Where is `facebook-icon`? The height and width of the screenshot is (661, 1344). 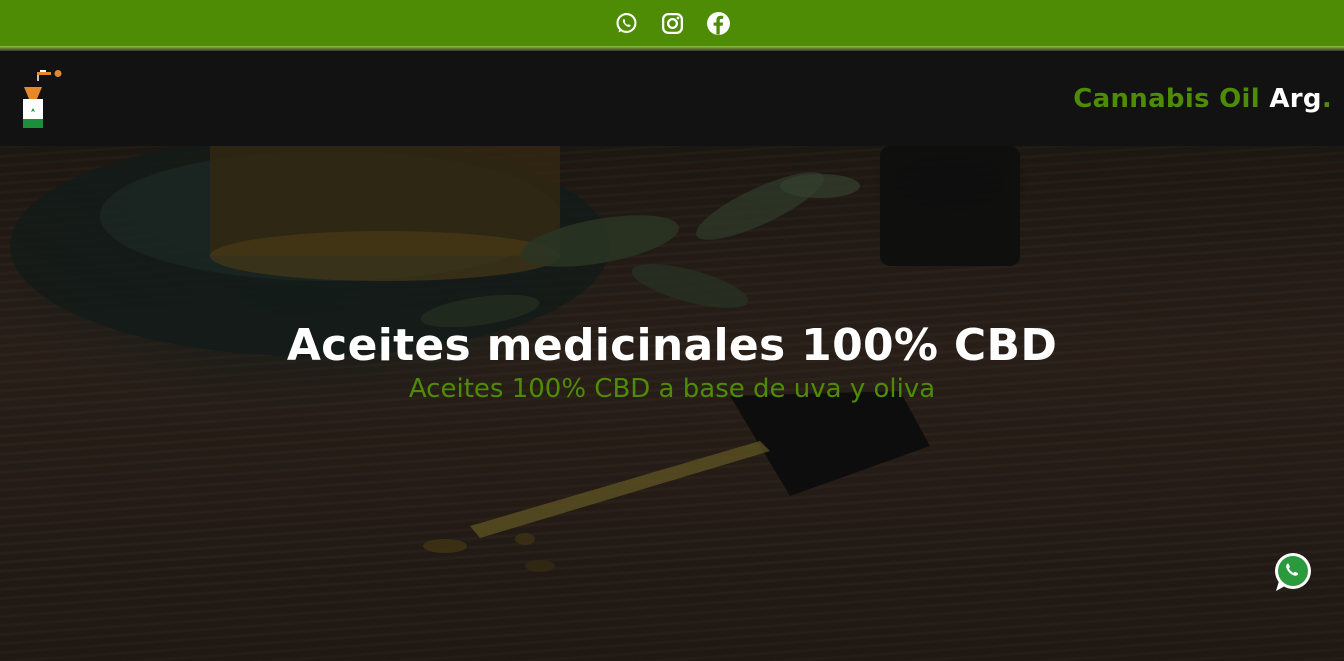 facebook-icon is located at coordinates (718, 23).